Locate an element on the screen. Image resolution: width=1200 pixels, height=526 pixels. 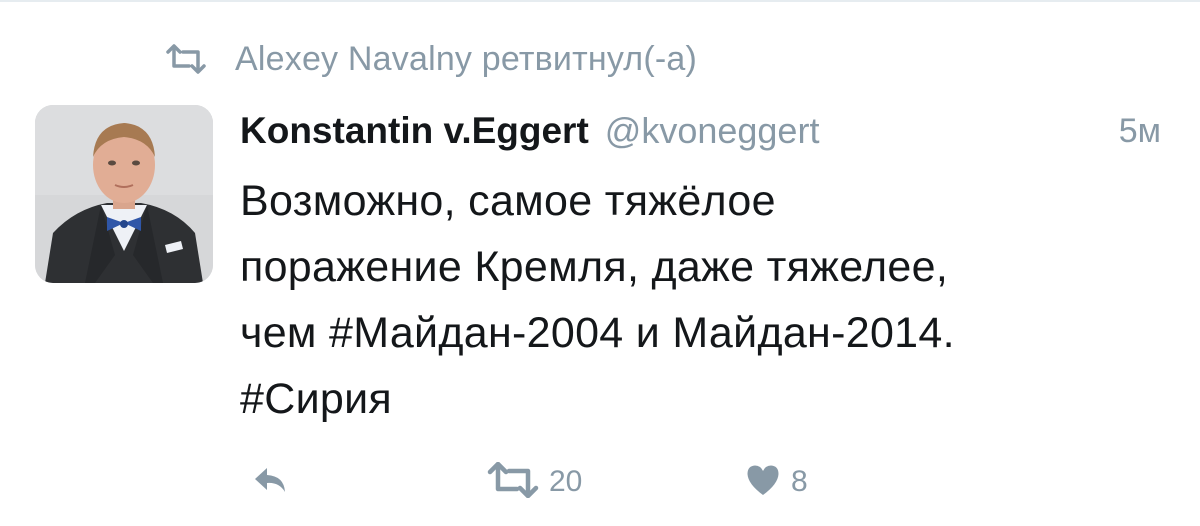
tweet-actions: 20 8 is located at coordinates (590, 482).